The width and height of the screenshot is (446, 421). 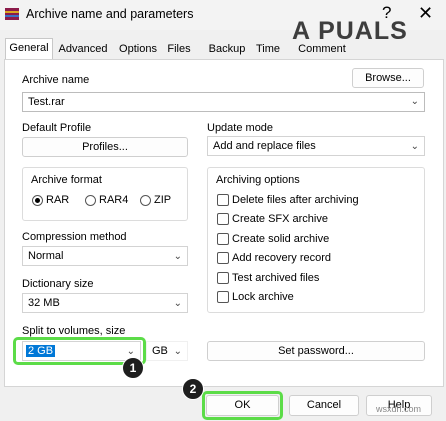 What do you see at coordinates (227, 49) in the screenshot?
I see `tab-backup: Backup` at bounding box center [227, 49].